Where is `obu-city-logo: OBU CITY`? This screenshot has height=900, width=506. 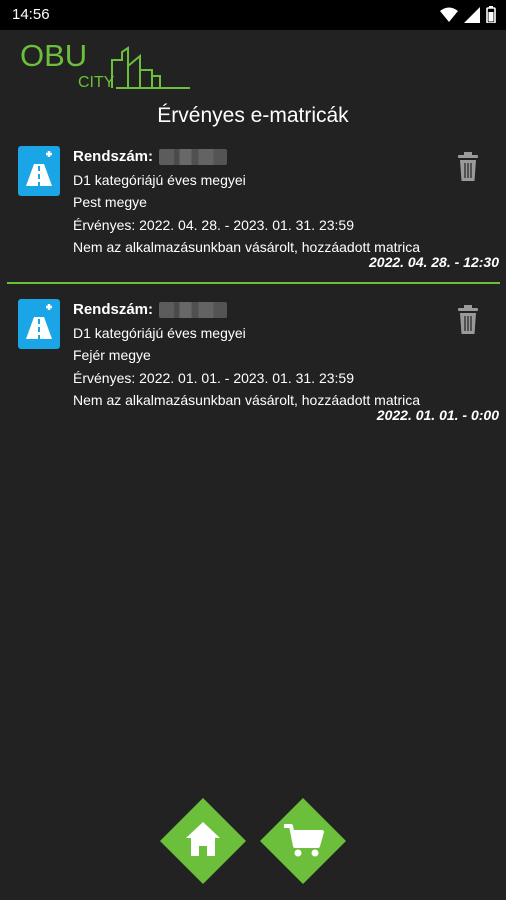
obu-city-logo: OBU CITY is located at coordinates (105, 64).